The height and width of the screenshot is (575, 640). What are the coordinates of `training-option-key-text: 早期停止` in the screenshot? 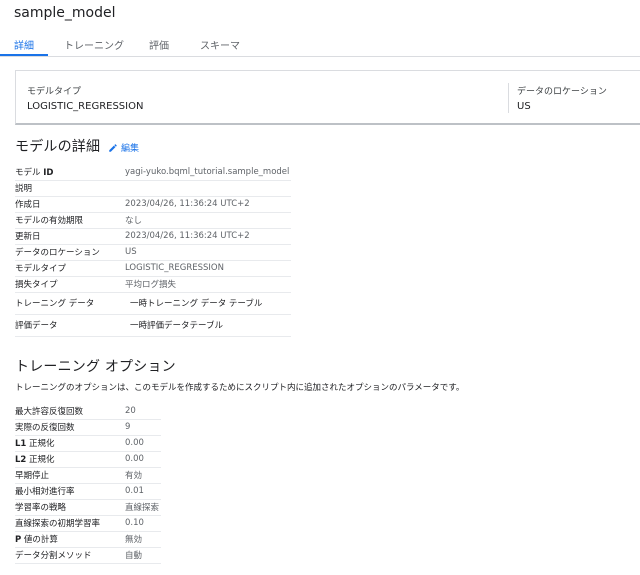 It's located at (32, 476).